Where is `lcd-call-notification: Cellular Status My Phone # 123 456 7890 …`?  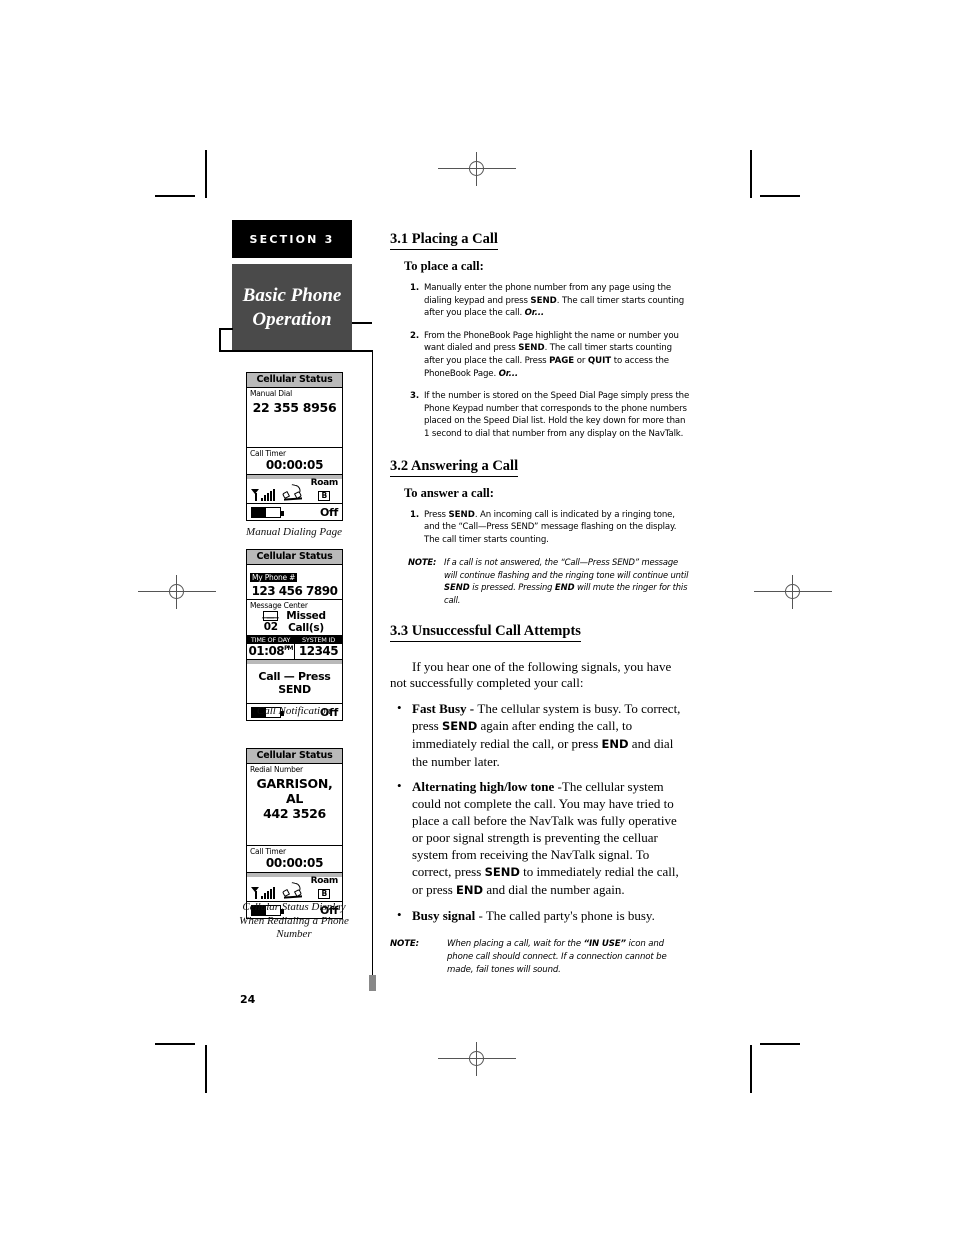 lcd-call-notification: Cellular Status My Phone # 123 456 7890 … is located at coordinates (294, 635).